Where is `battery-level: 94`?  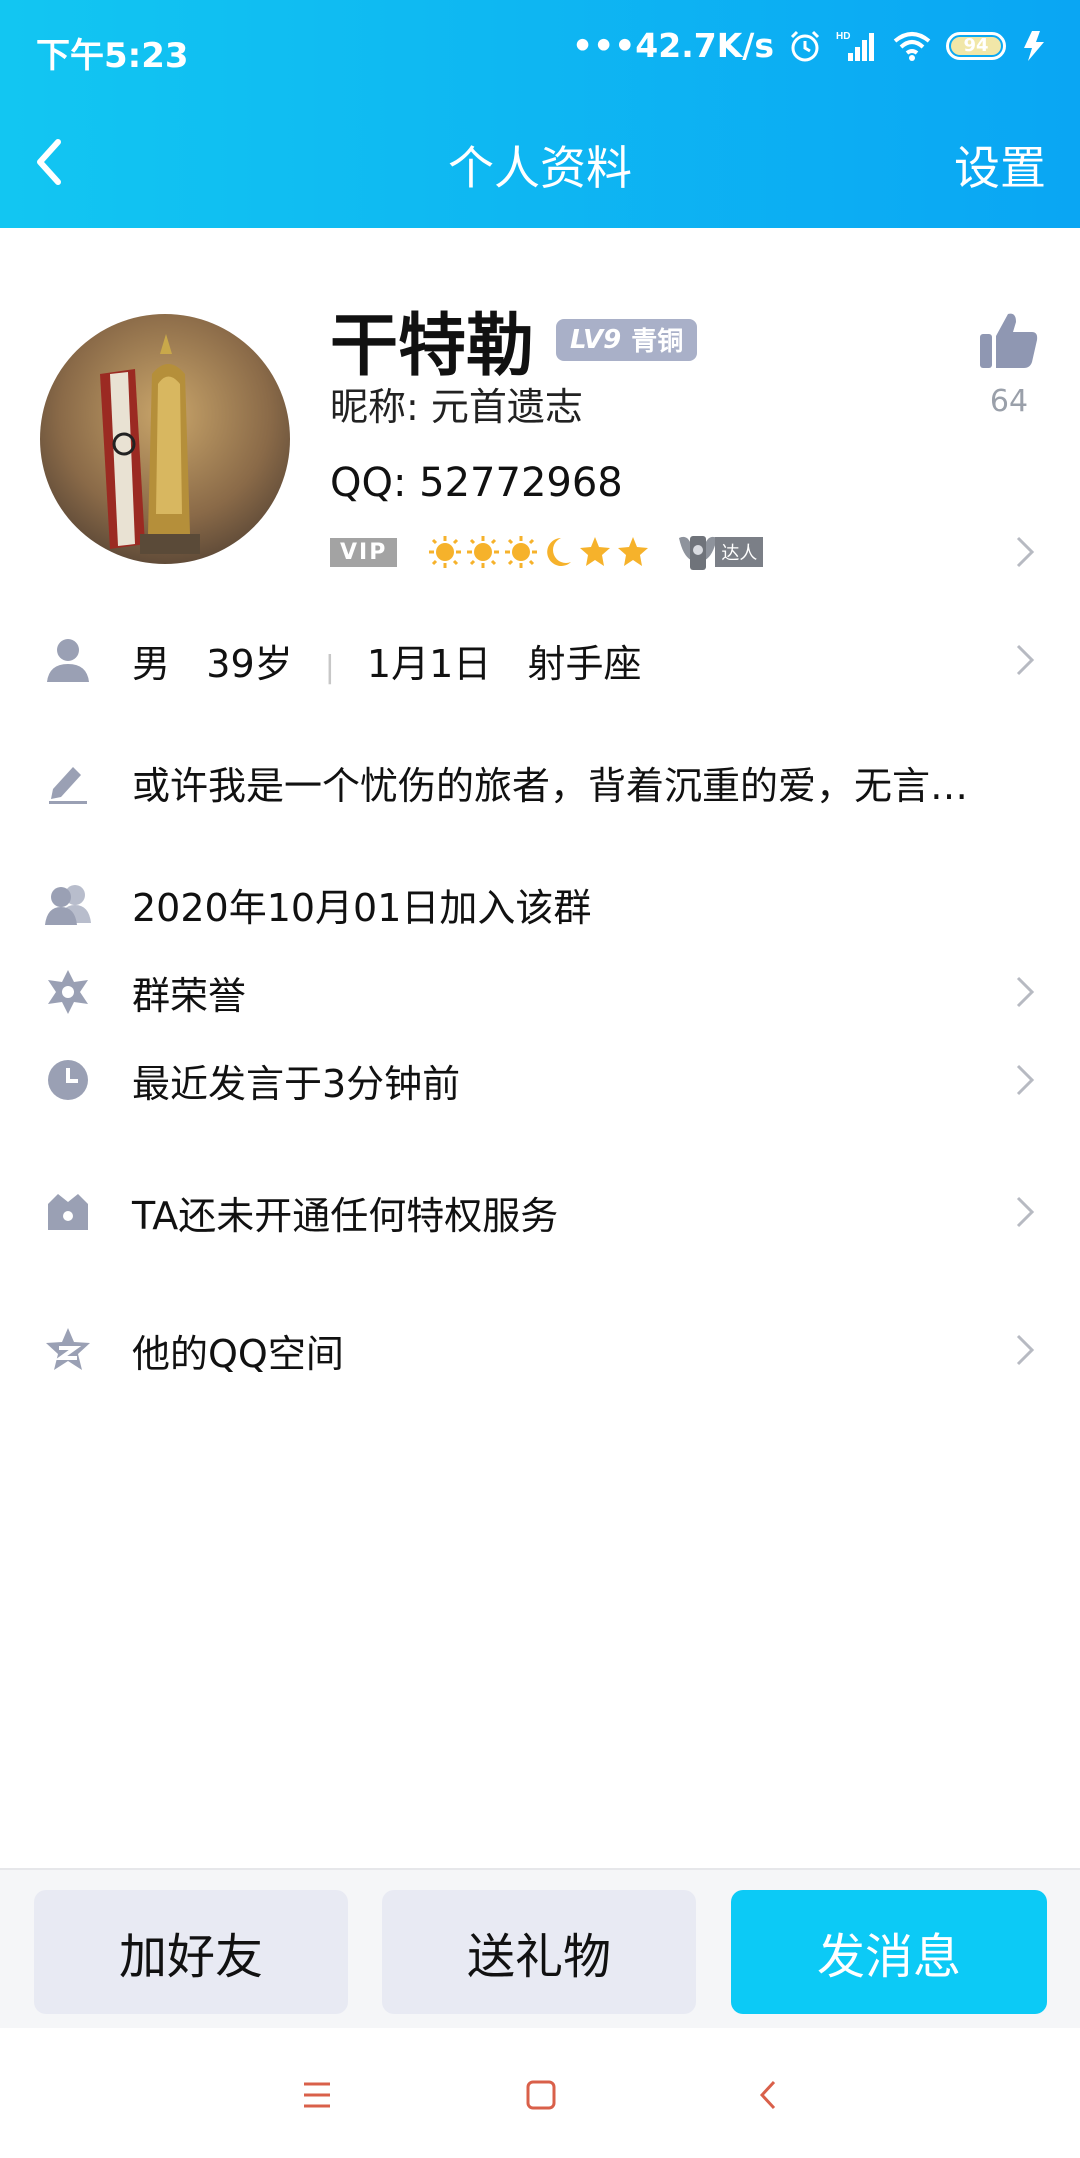 battery-level: 94 is located at coordinates (976, 45).